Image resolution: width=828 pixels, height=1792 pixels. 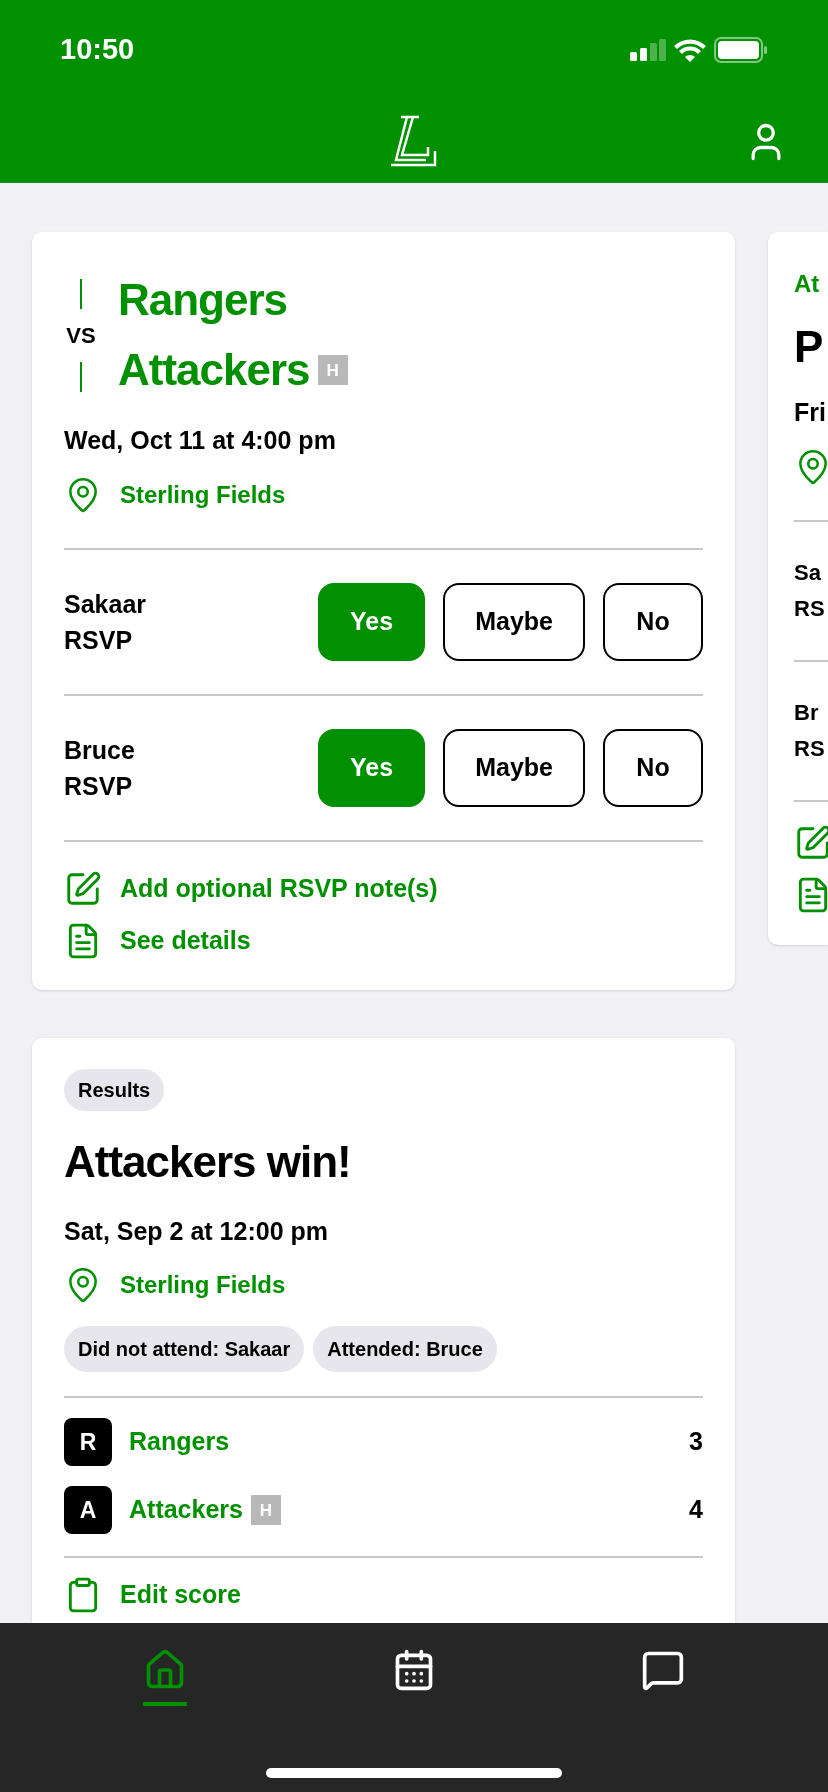 I want to click on card-link: Add optional RSVP note(s), so click(x=279, y=888).